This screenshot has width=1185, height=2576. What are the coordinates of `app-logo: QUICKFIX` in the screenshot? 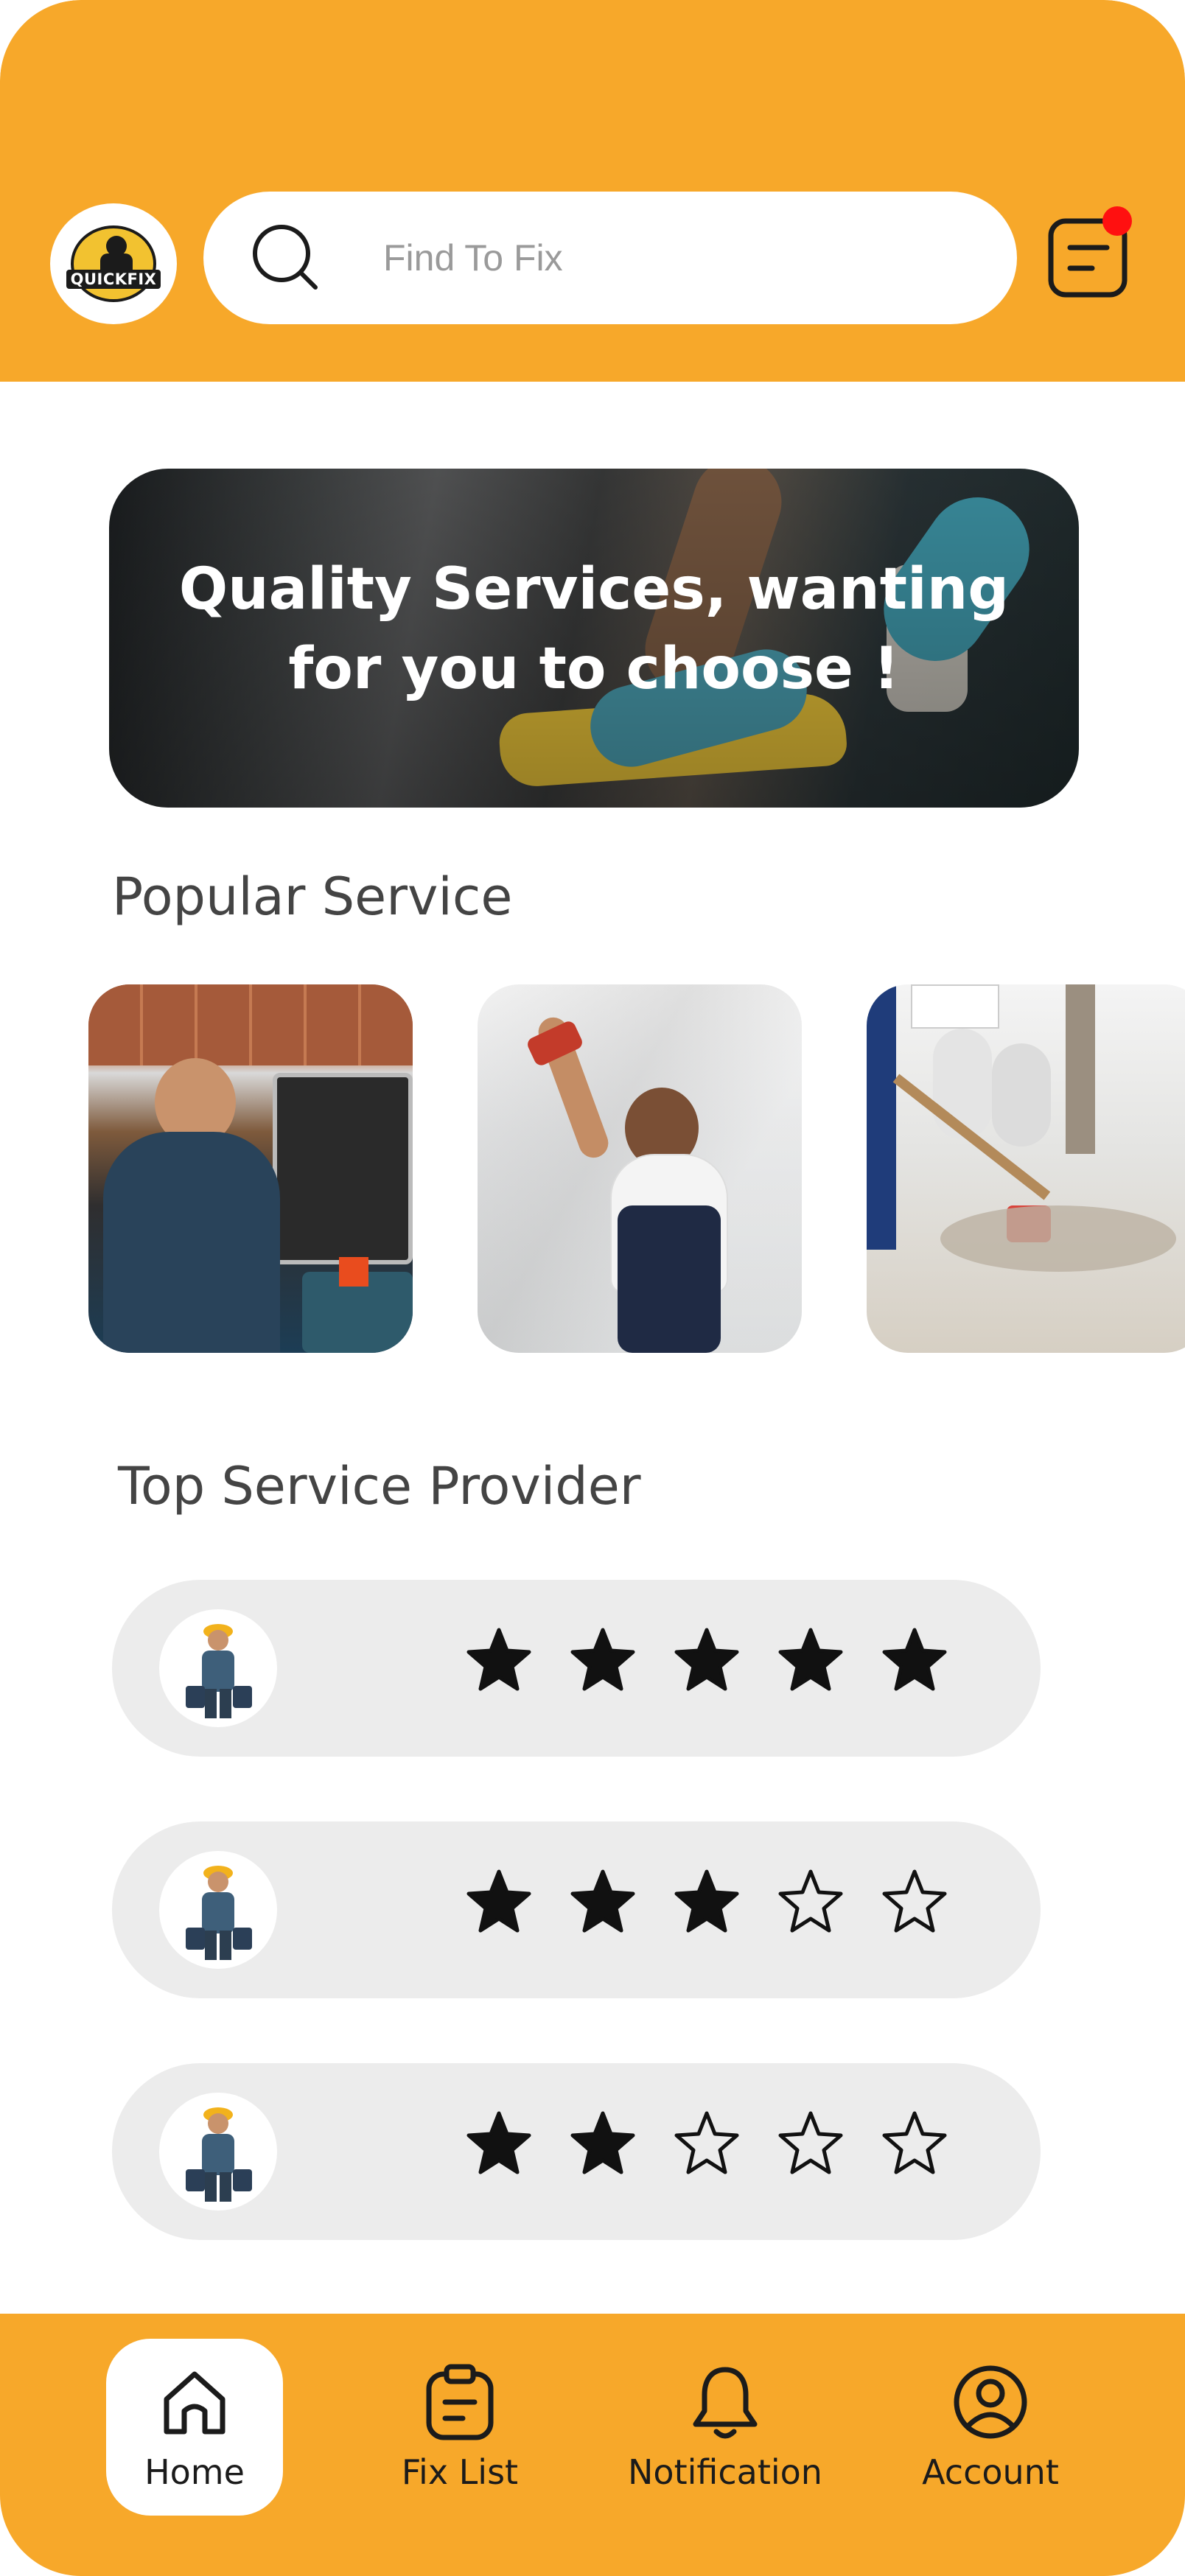 It's located at (113, 263).